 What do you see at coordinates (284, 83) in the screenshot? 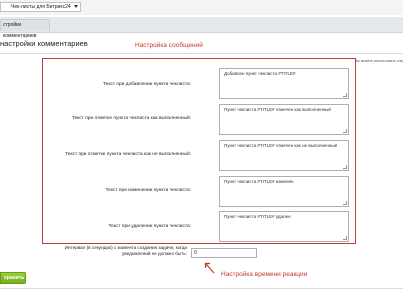
I see `textarea-add: Добавлен пункт чеклиста #TITLE#` at bounding box center [284, 83].